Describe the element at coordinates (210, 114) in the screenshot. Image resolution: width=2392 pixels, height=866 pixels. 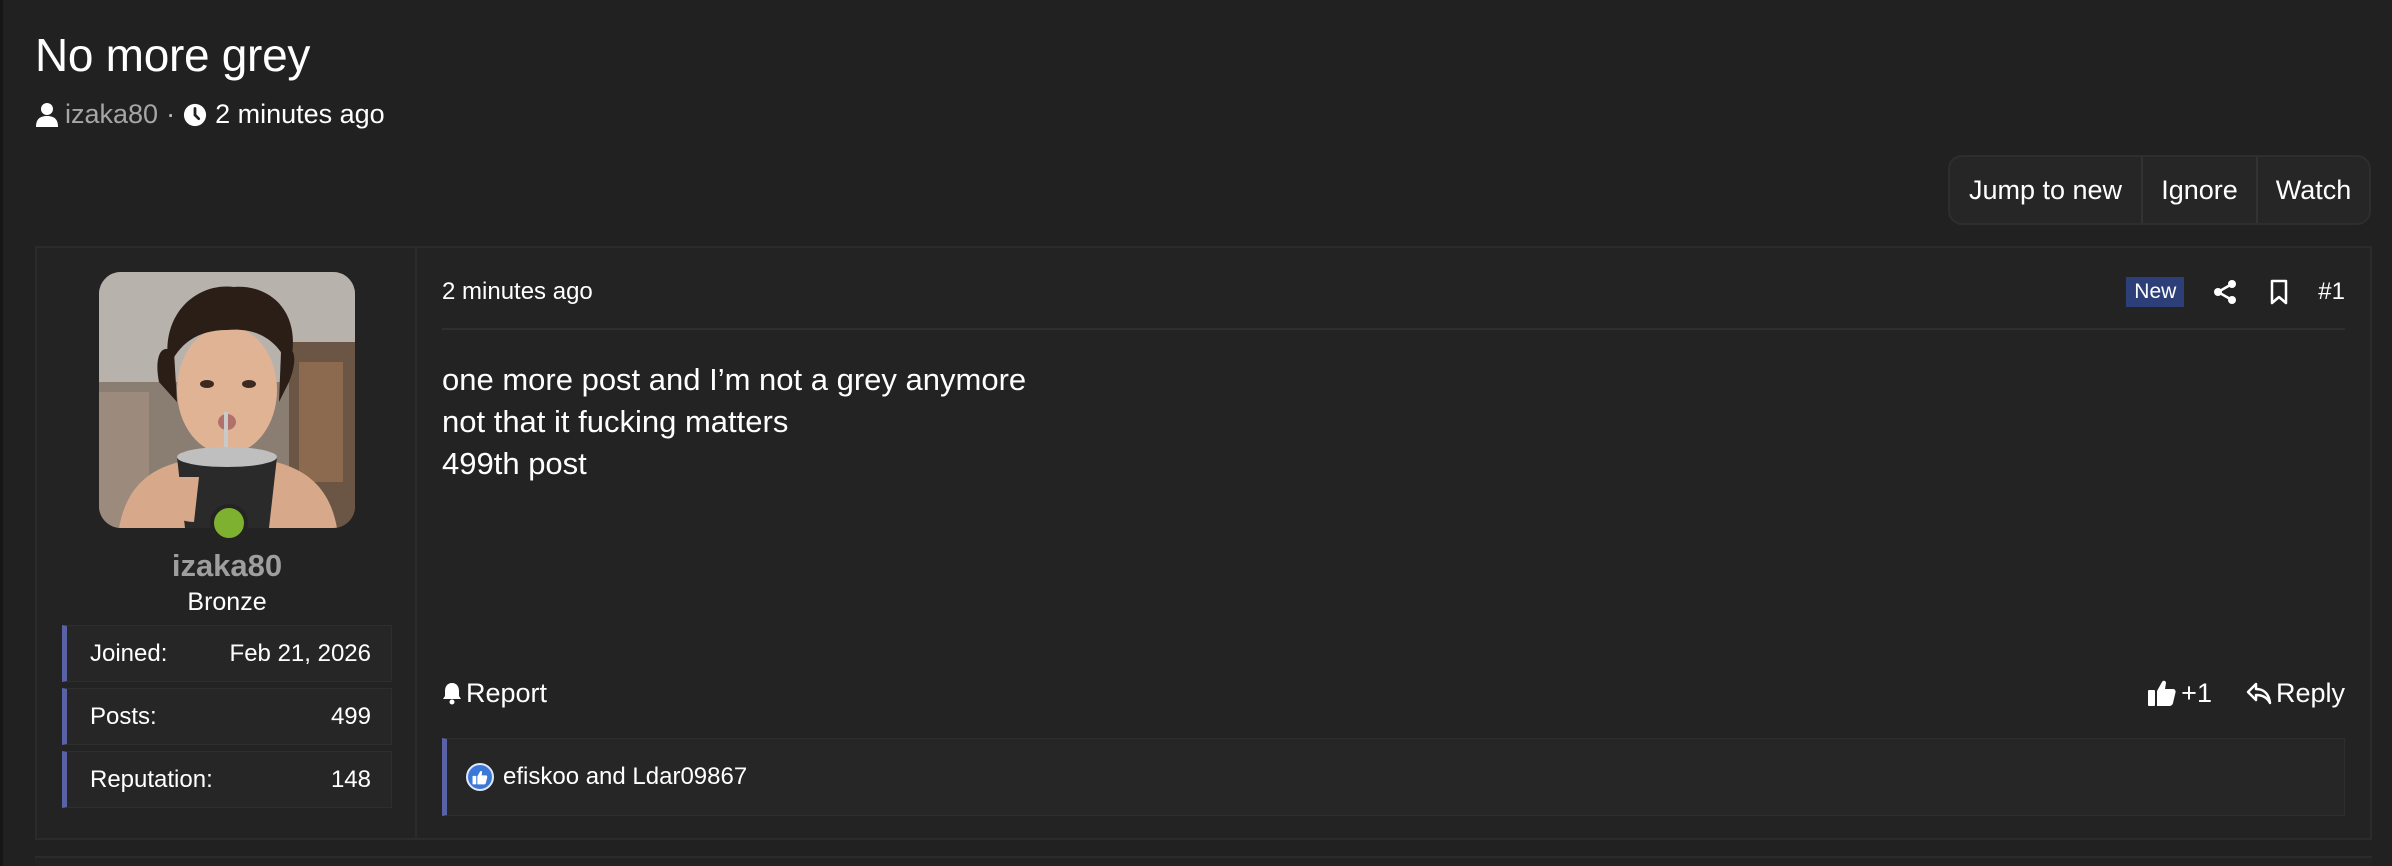
I see `thread-meta: izaka80 · 2 minutes ago` at that location.